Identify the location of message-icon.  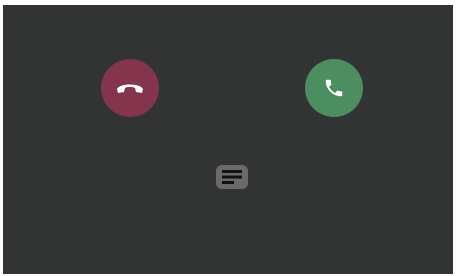
(232, 177).